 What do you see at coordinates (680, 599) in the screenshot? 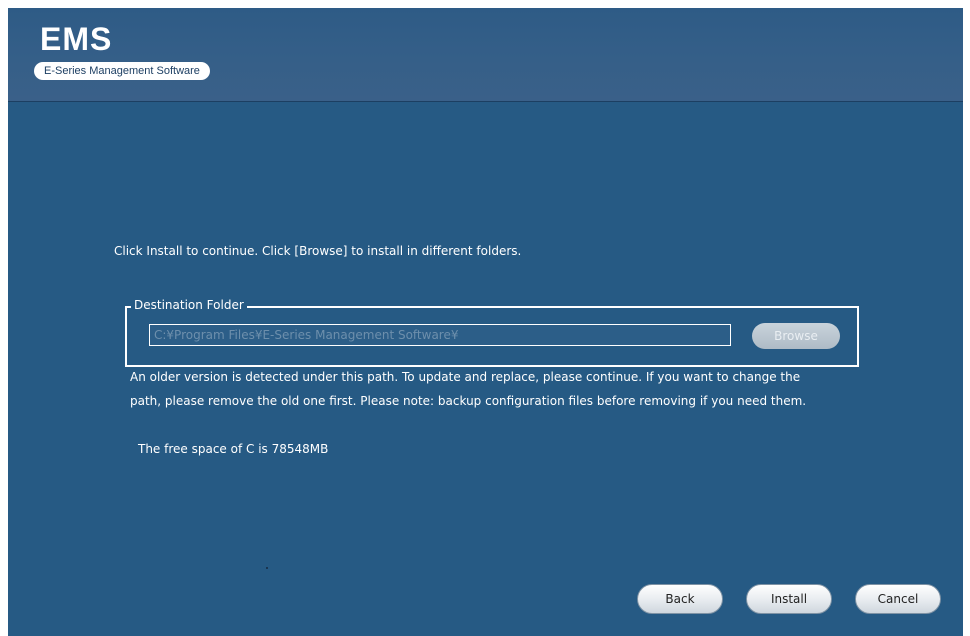
I see `back-button: Back` at bounding box center [680, 599].